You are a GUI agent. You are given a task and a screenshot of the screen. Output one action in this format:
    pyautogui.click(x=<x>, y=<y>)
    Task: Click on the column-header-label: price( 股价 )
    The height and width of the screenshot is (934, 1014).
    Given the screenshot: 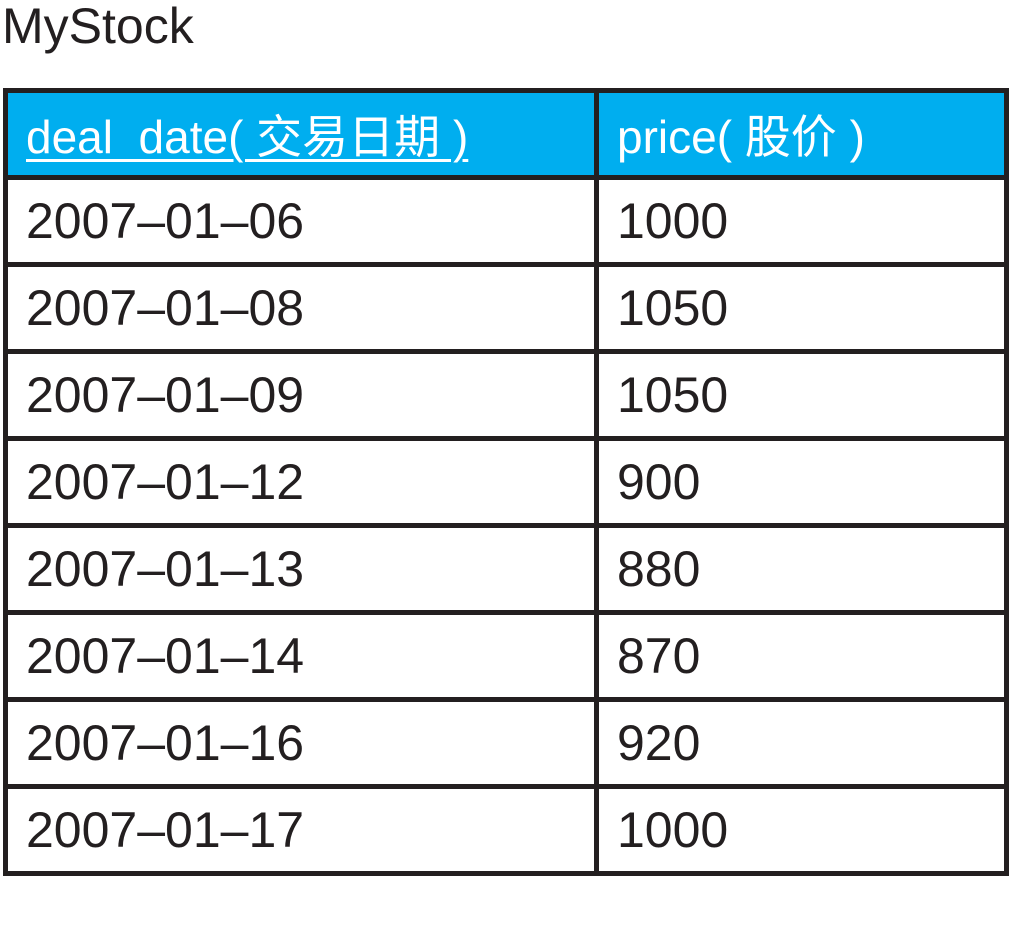 What is the action you would take?
    pyautogui.click(x=741, y=137)
    